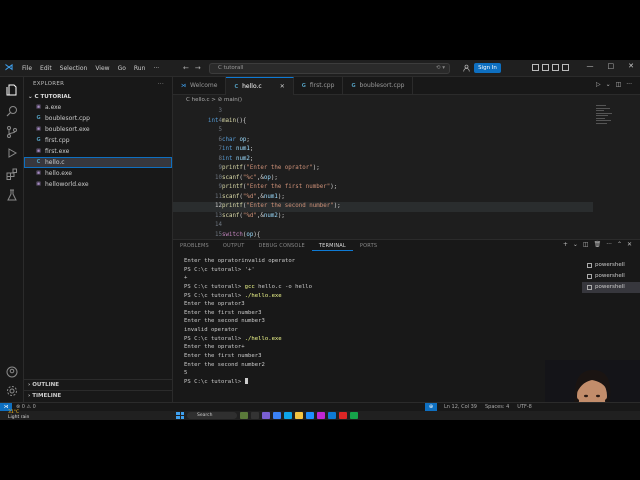 The height and width of the screenshot is (480, 640). What do you see at coordinates (383, 207) in the screenshot?
I see `code-line: 12 printf("Enter the second number");` at bounding box center [383, 207].